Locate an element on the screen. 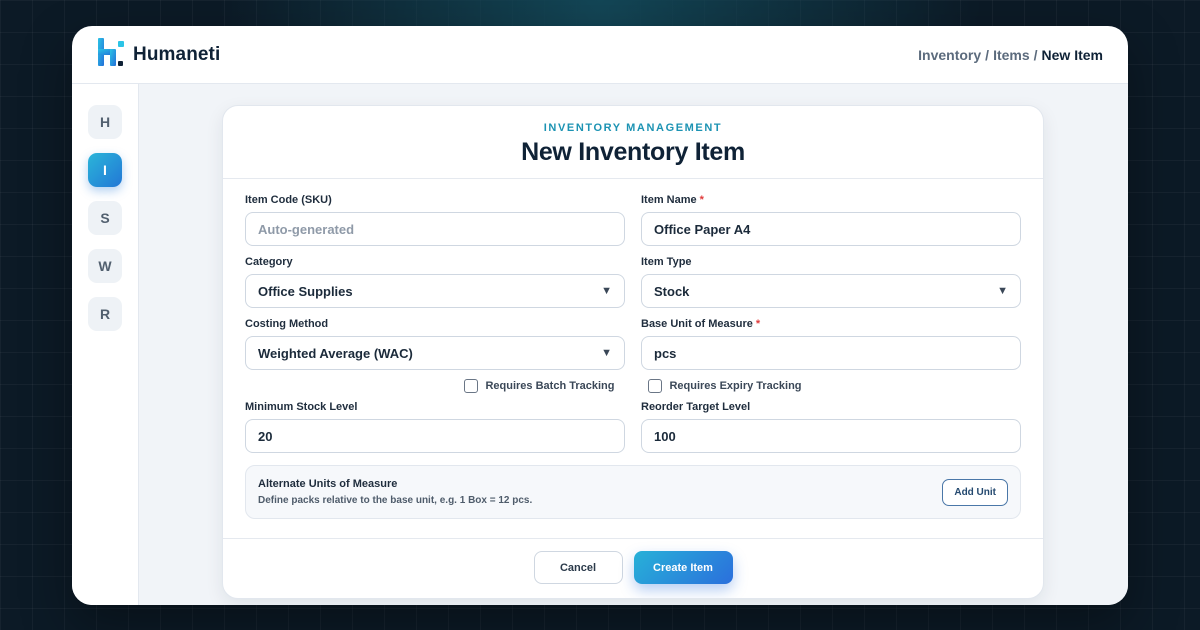 Image resolution: width=1200 pixels, height=630 pixels. sidebar: H I S W R is located at coordinates (105, 344).